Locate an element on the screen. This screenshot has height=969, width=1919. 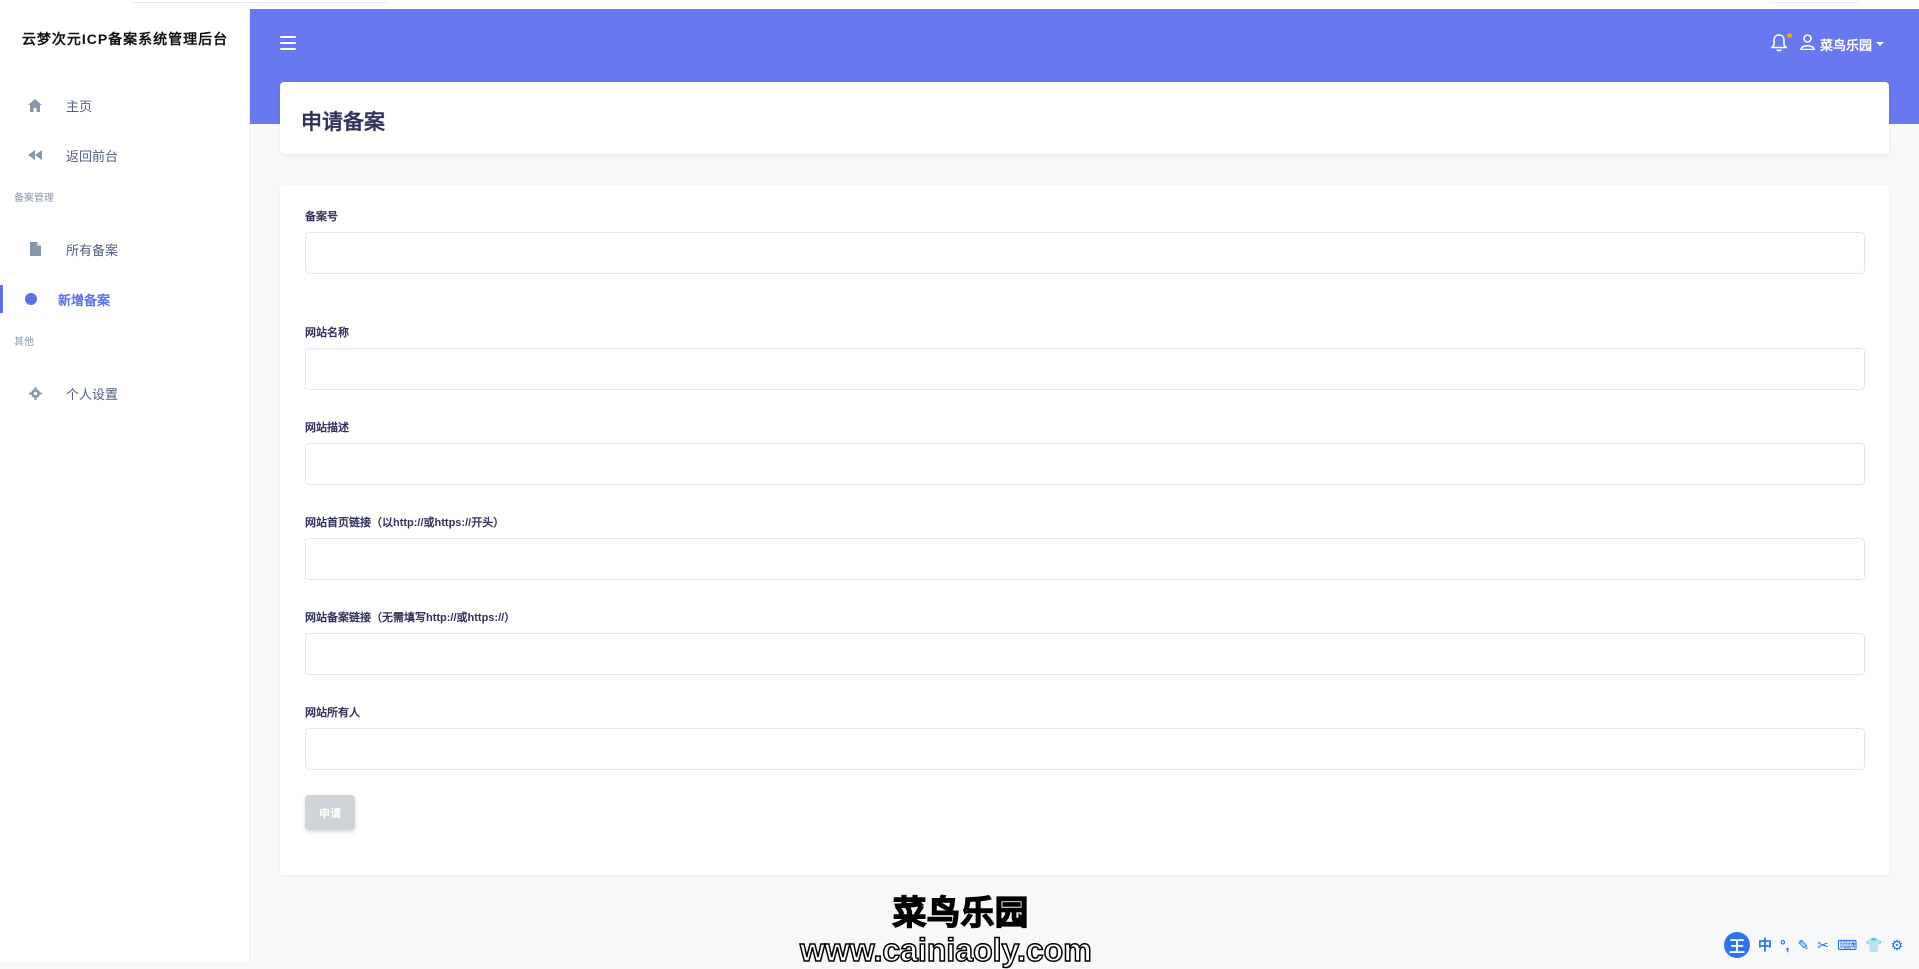
sidebar-item-new-record: 新增备案 is located at coordinates (125, 299).